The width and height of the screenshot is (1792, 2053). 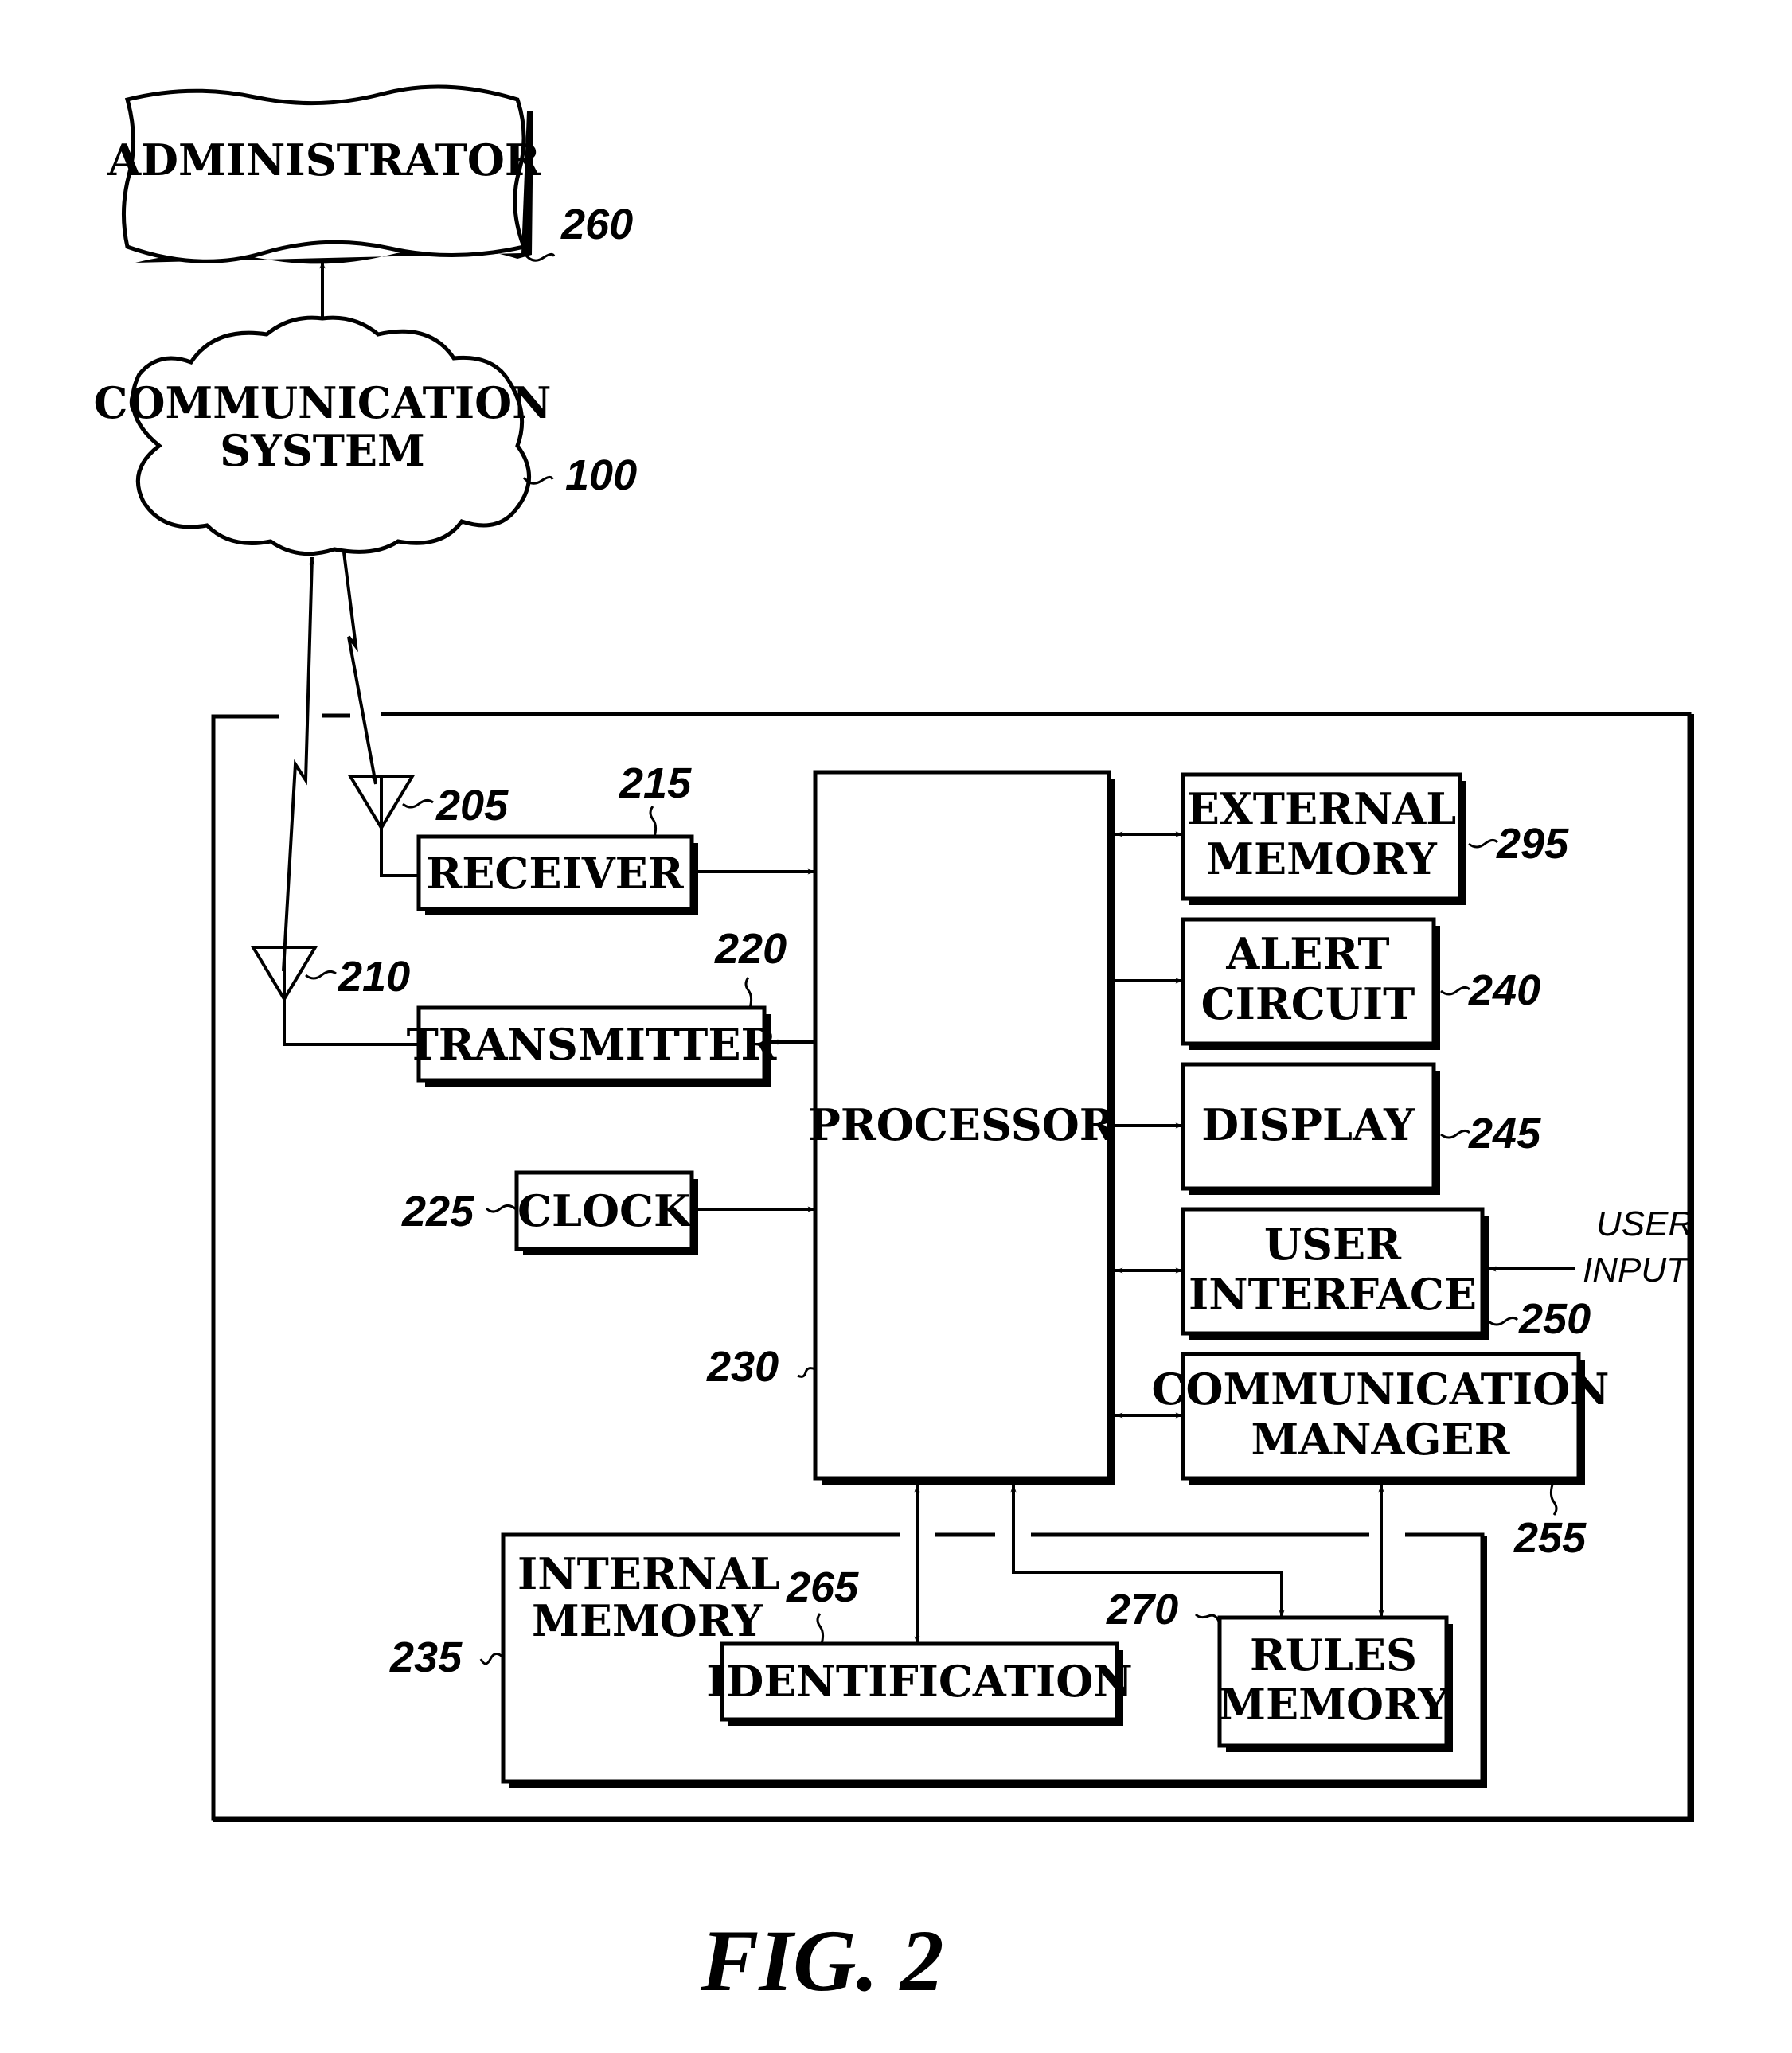 I want to click on figure-caption: FIG. 2, so click(x=822, y=1961).